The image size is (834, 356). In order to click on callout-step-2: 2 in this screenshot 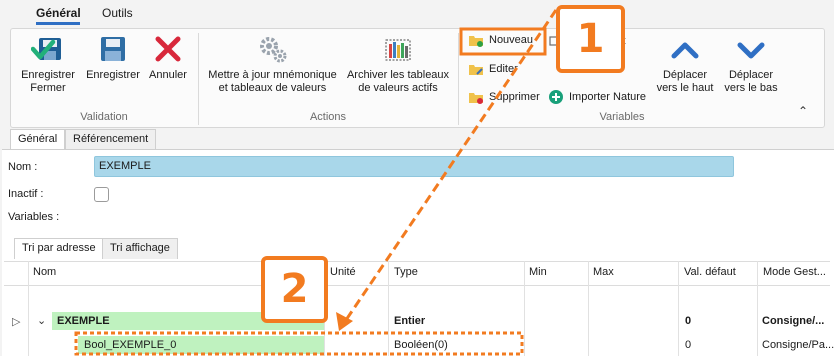, I will do `click(294, 289)`.